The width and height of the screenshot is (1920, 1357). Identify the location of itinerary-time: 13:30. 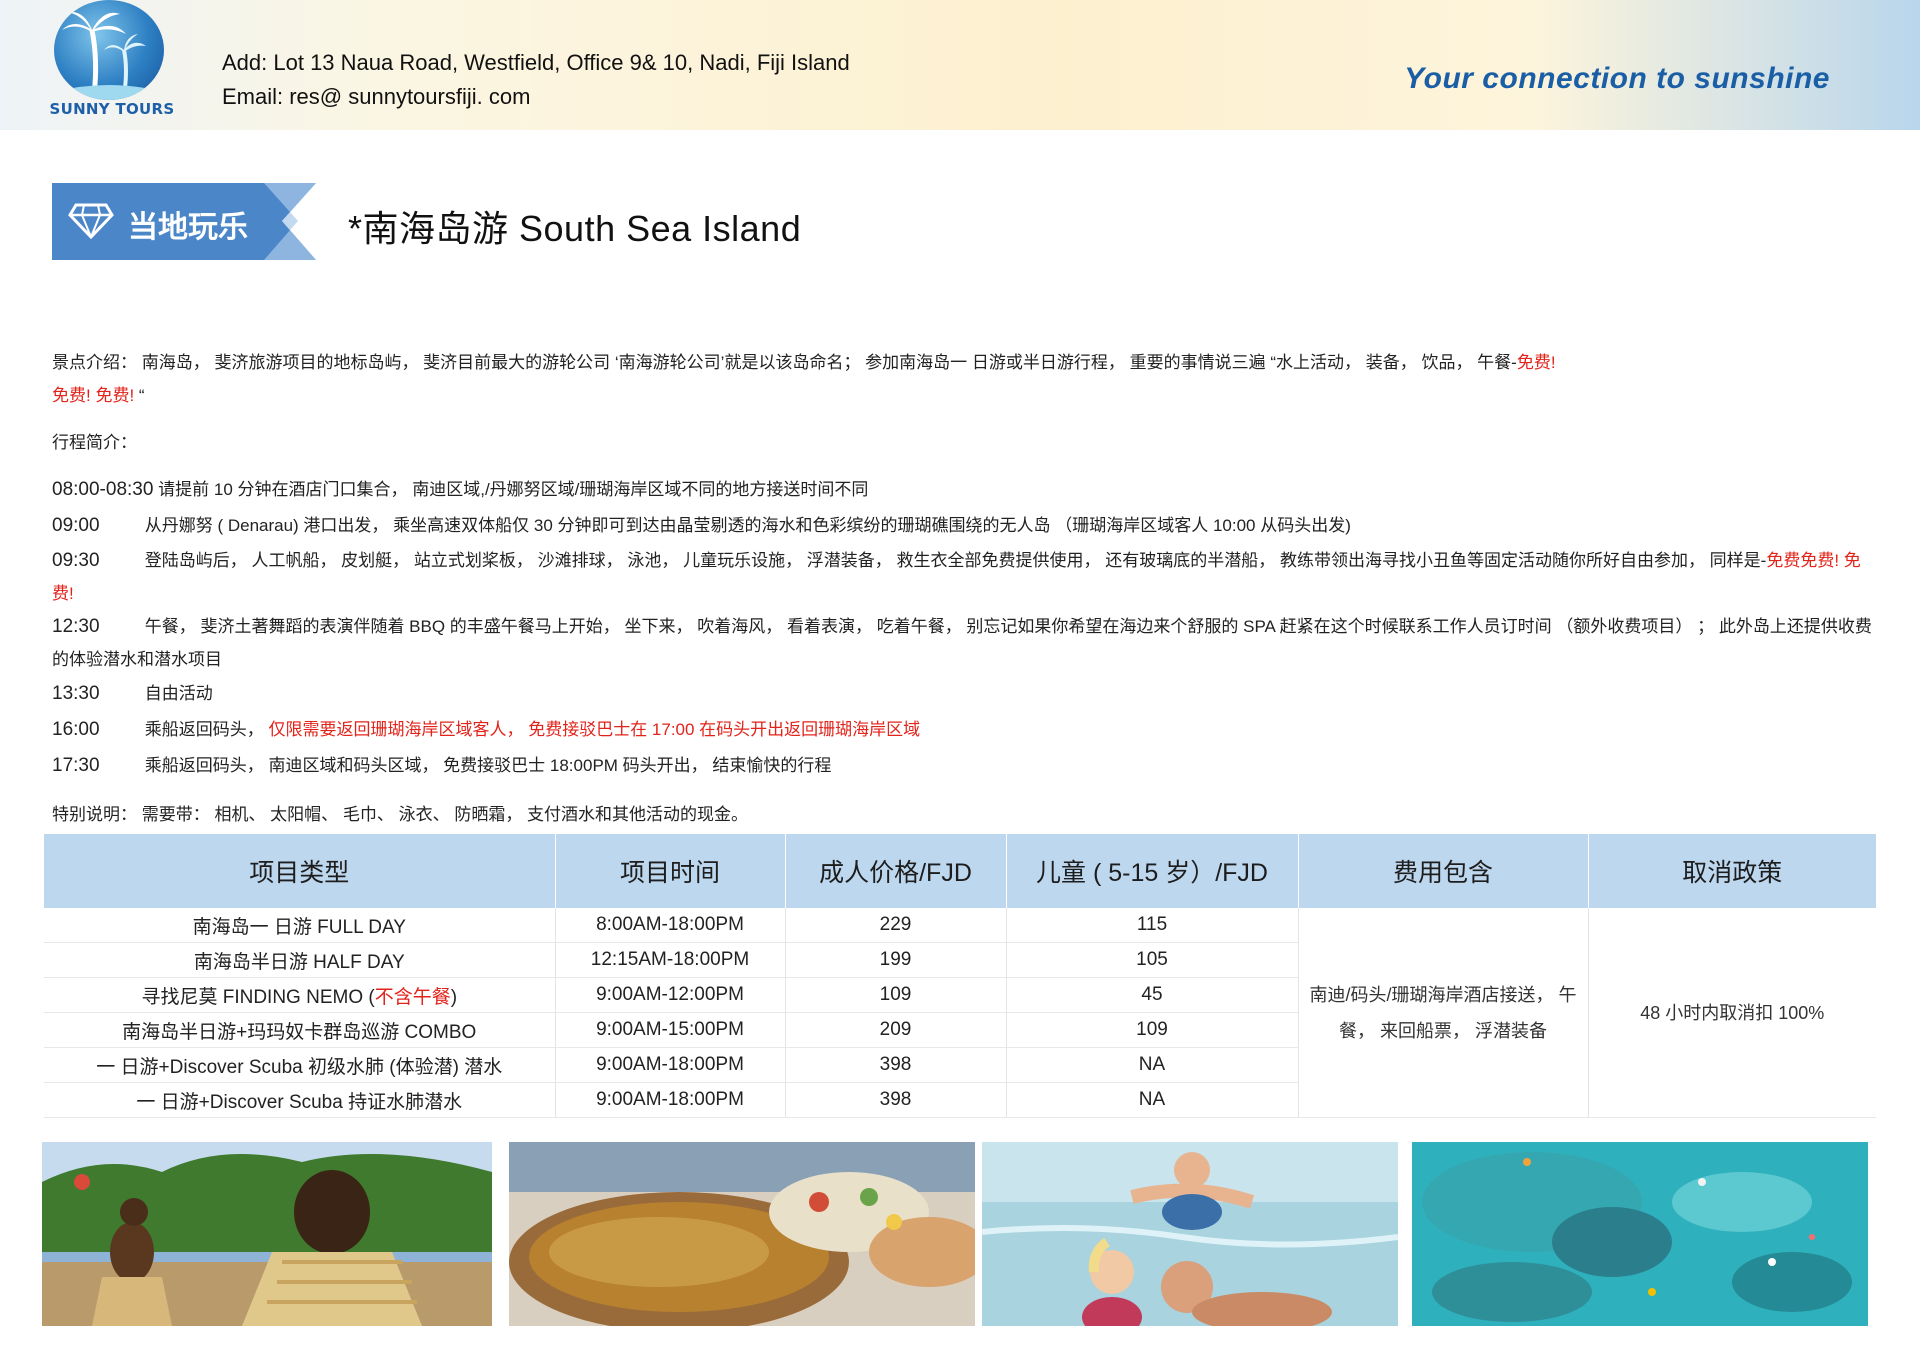
(76, 693).